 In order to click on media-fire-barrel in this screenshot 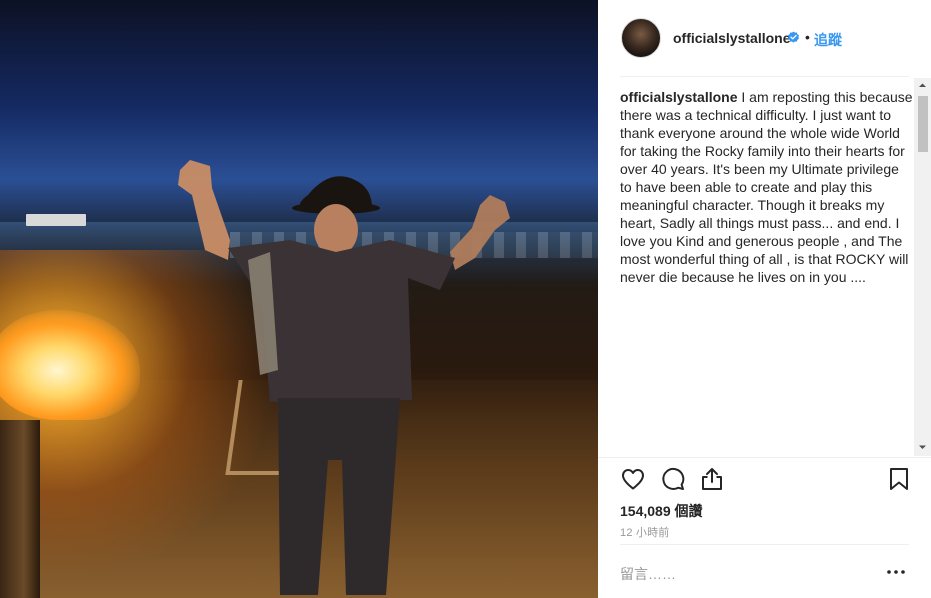, I will do `click(20, 509)`.